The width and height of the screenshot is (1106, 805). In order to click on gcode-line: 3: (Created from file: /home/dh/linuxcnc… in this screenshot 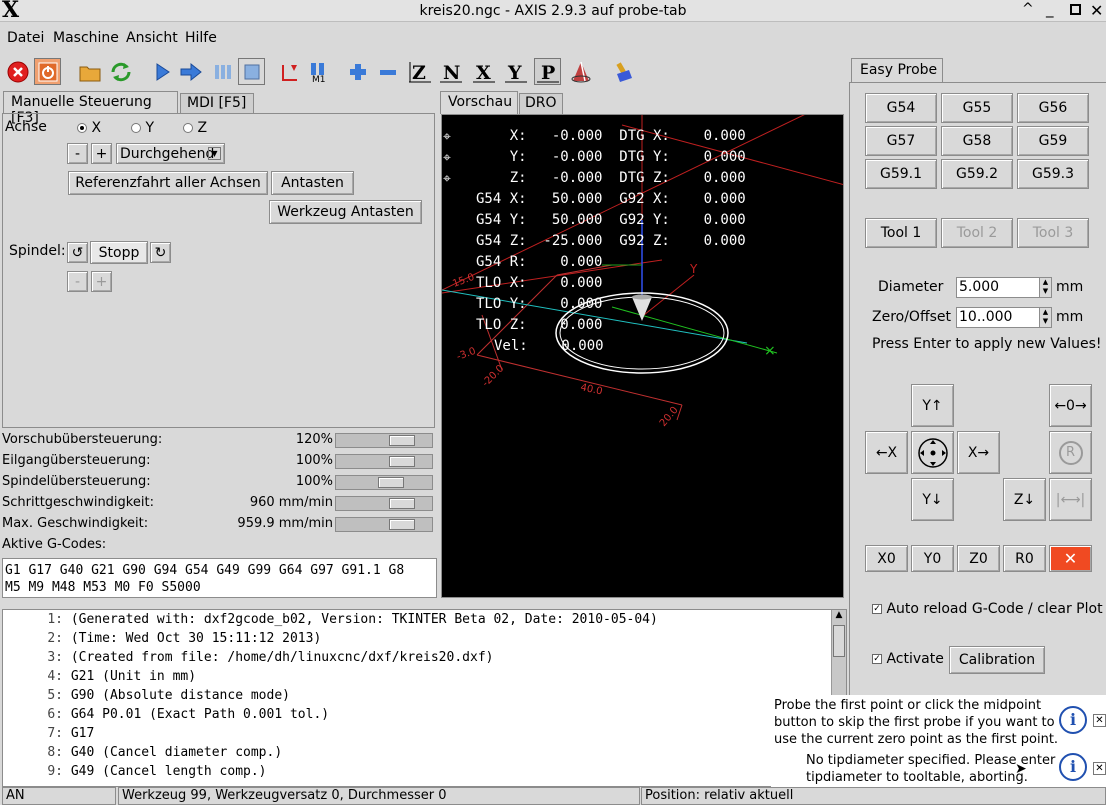, I will do `click(248, 659)`.